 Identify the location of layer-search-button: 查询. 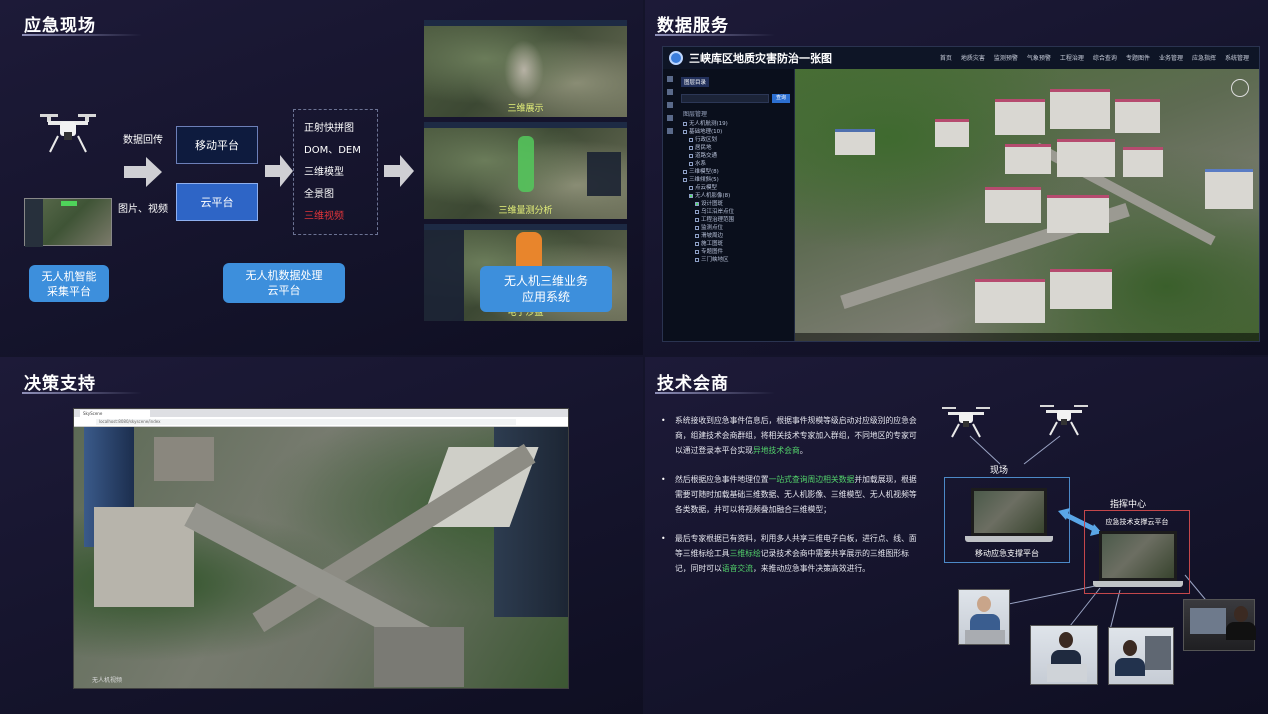
(781, 98).